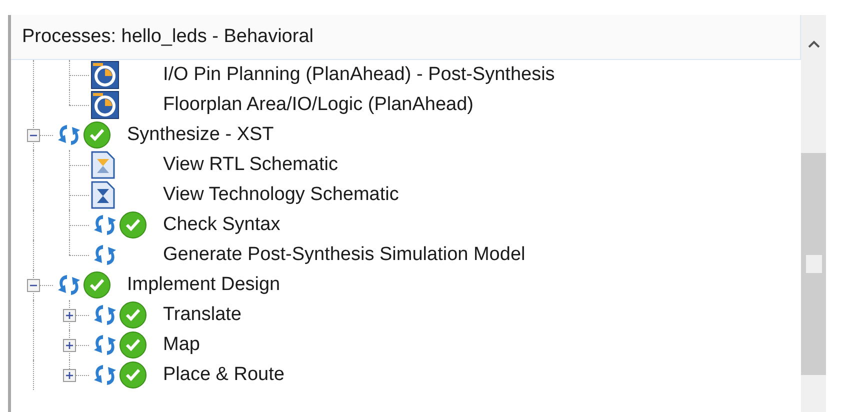 This screenshot has height=412, width=842. What do you see at coordinates (406, 37) in the screenshot?
I see `panel-title: Processes: hello_leds - Behavioral` at bounding box center [406, 37].